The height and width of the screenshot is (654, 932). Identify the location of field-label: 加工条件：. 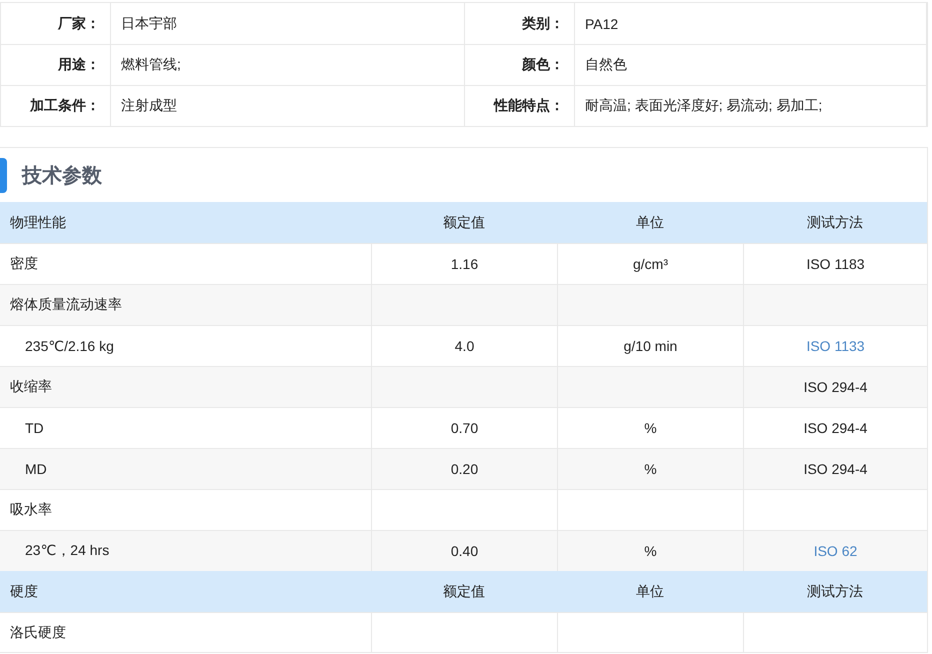
(56, 106).